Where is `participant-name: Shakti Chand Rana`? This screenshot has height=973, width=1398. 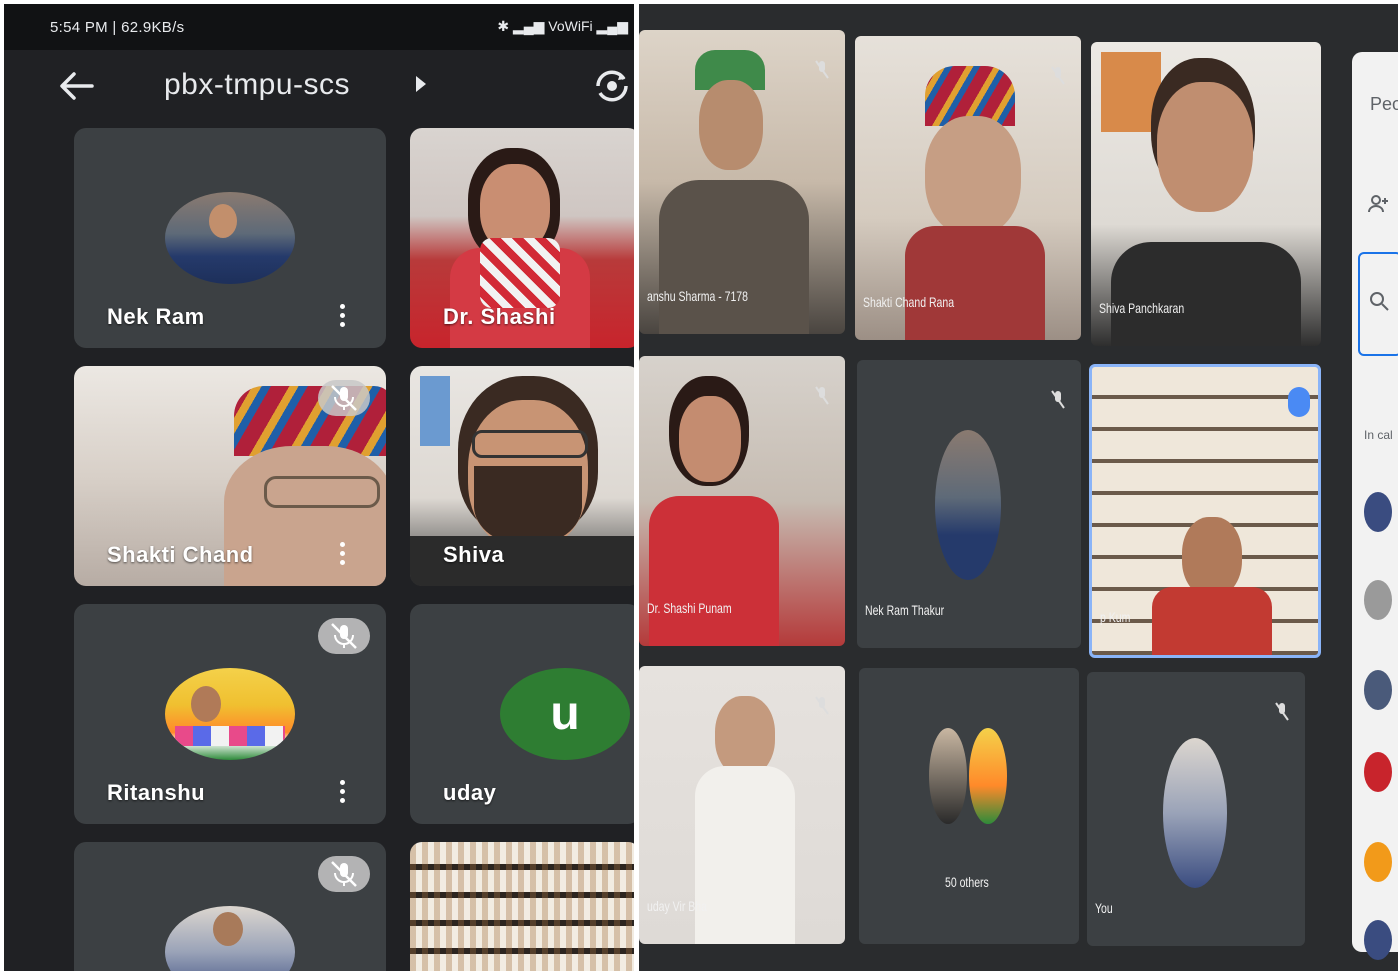
participant-name: Shakti Chand Rana is located at coordinates (909, 302).